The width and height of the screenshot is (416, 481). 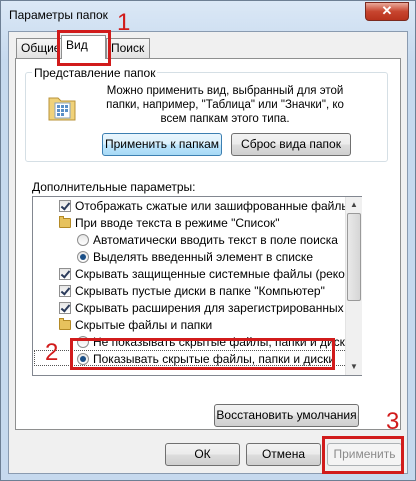 I want to click on scroll-down-arrow-icon: ▼, so click(x=354, y=367).